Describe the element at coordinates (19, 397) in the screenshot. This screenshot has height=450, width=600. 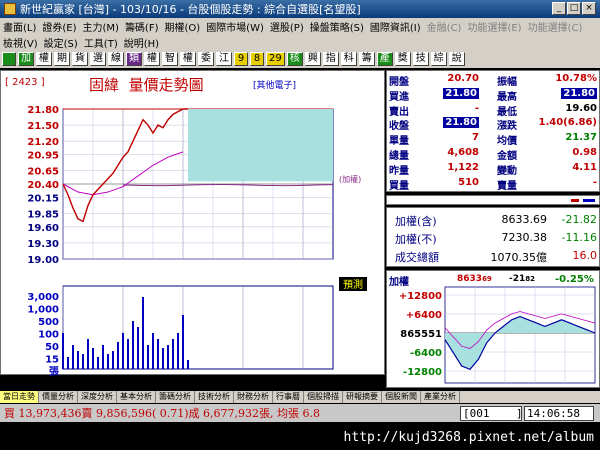
I see `tab-0: 當日走勢` at that location.